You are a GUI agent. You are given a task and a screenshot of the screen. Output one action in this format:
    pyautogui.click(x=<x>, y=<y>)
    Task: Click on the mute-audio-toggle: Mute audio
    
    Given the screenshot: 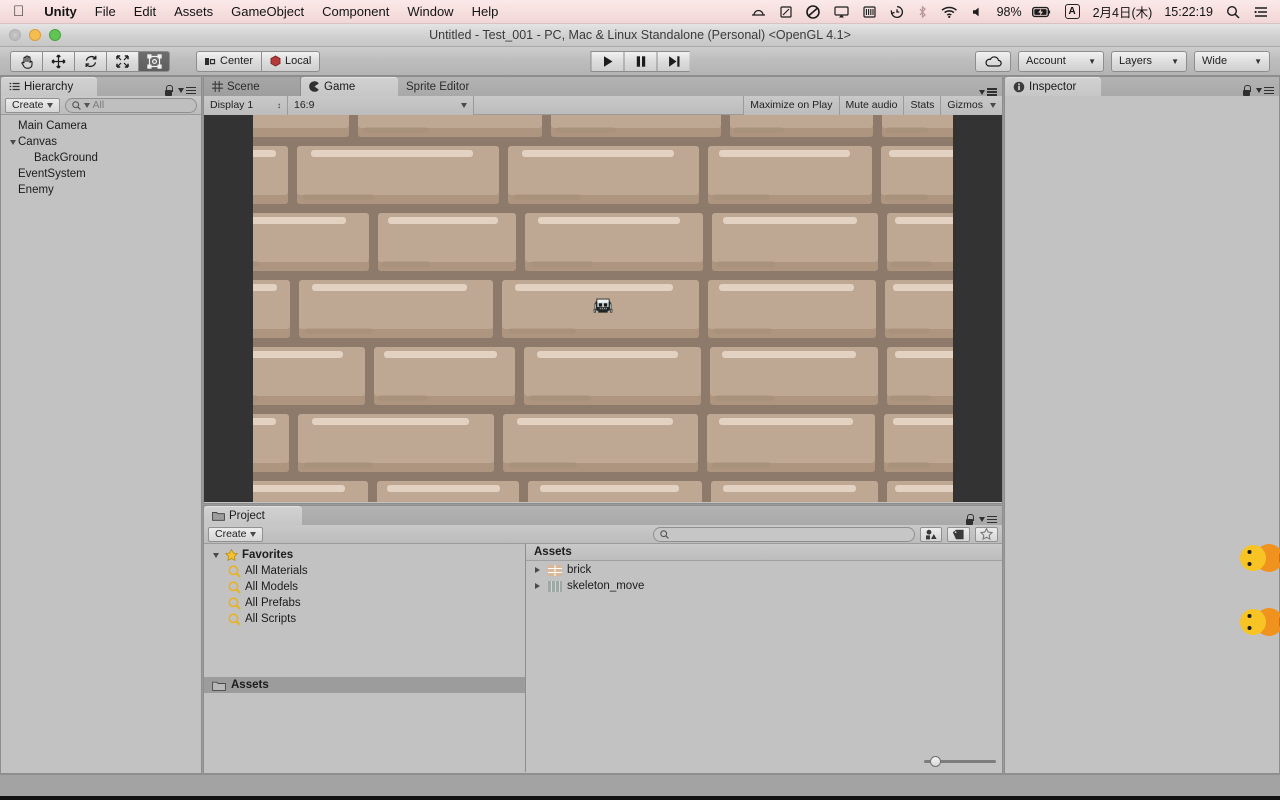 What is the action you would take?
    pyautogui.click(x=871, y=105)
    